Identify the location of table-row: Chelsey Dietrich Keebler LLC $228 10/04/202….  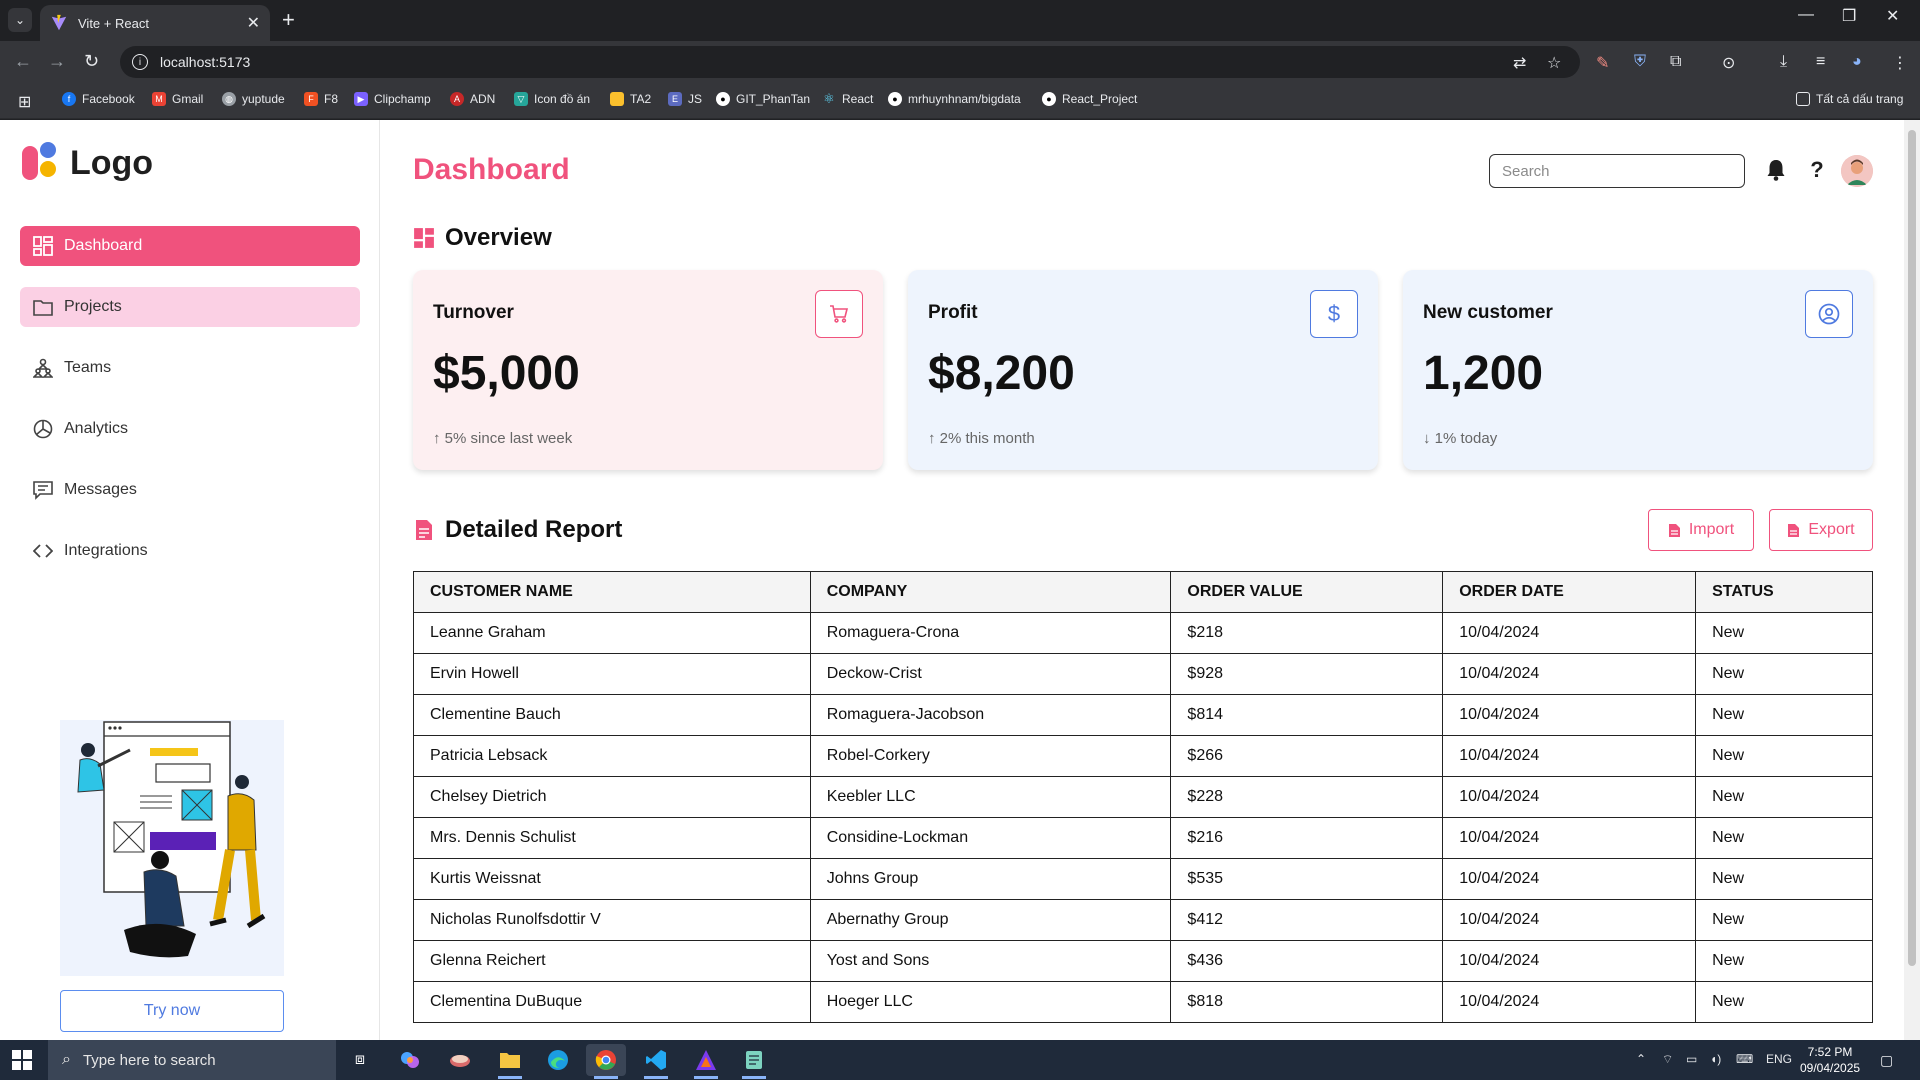
(1143, 797).